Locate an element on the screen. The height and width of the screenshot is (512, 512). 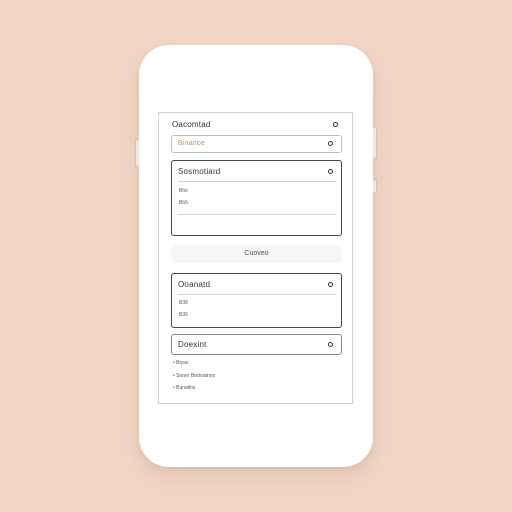
header-radio-icon is located at coordinates (335, 124).